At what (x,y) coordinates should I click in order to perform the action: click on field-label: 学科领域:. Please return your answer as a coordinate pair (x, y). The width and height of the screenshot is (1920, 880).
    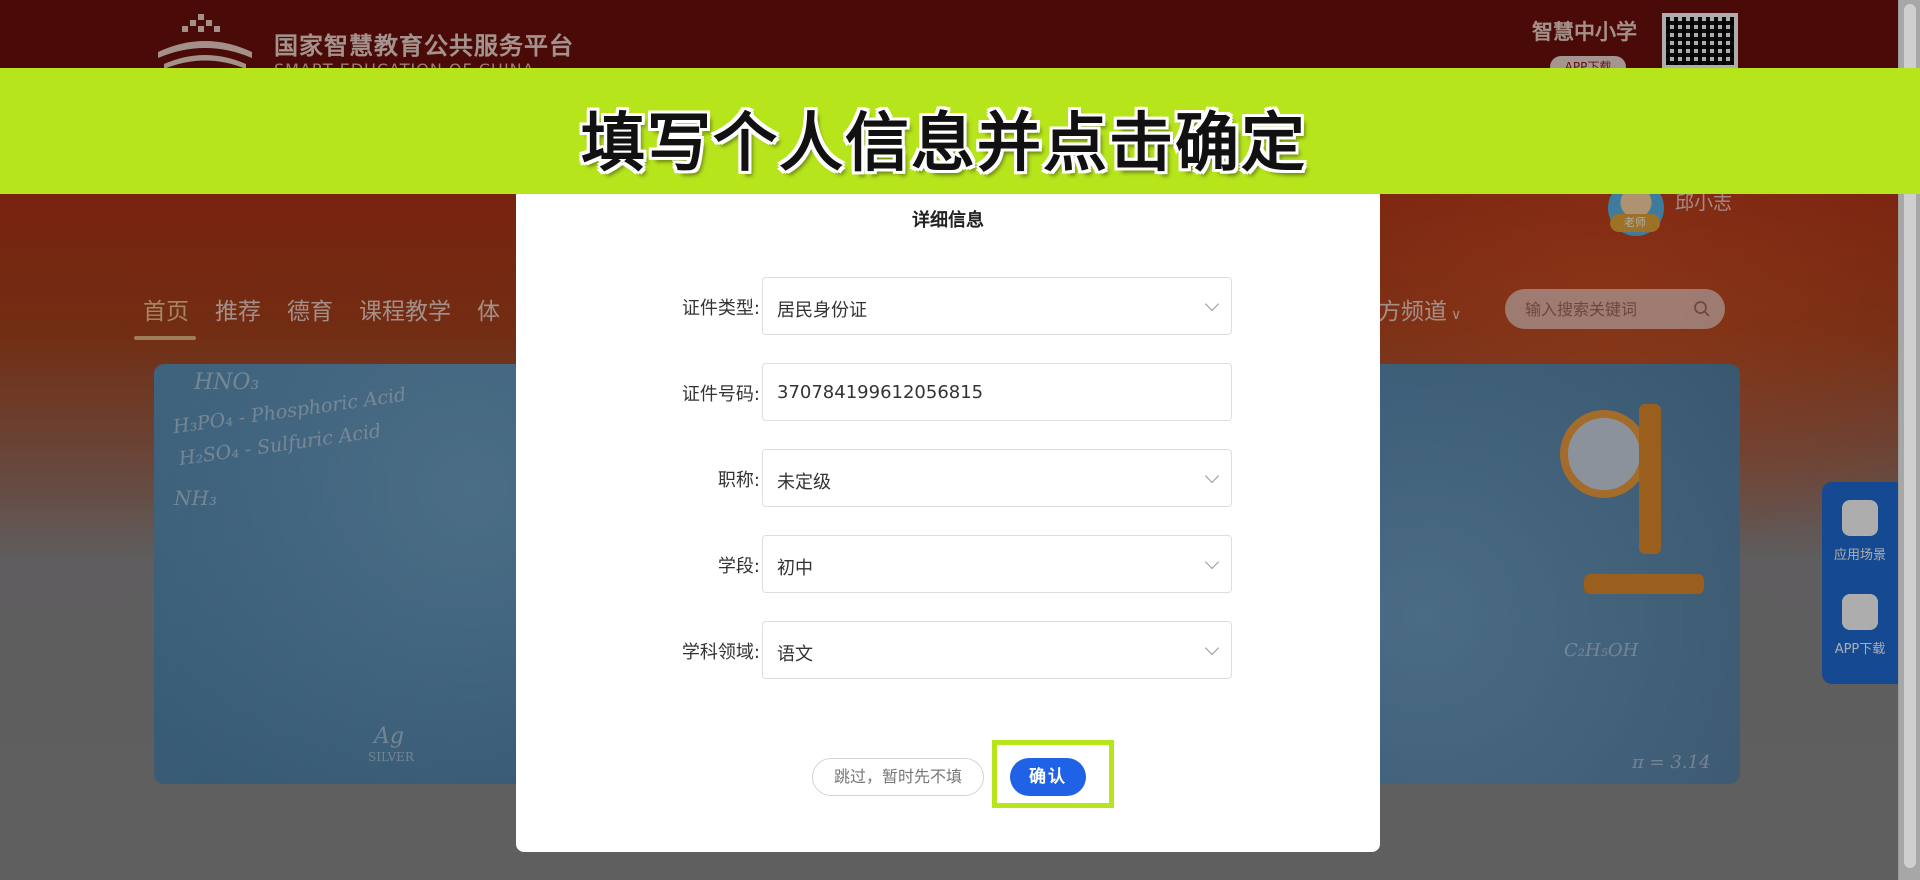
    Looking at the image, I should click on (720, 652).